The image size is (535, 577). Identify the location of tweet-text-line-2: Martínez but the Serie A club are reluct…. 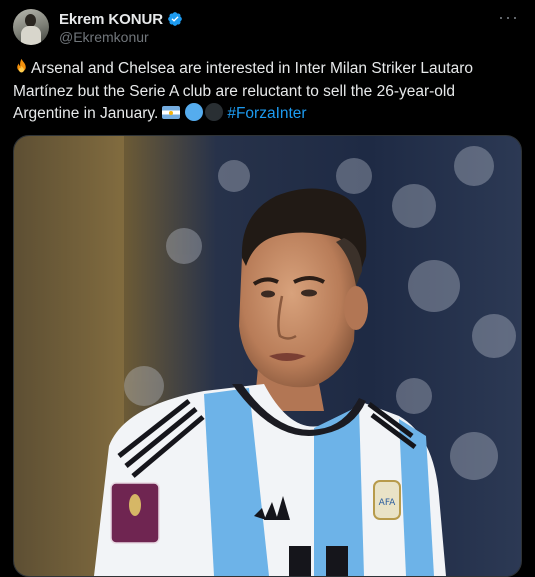
(234, 91).